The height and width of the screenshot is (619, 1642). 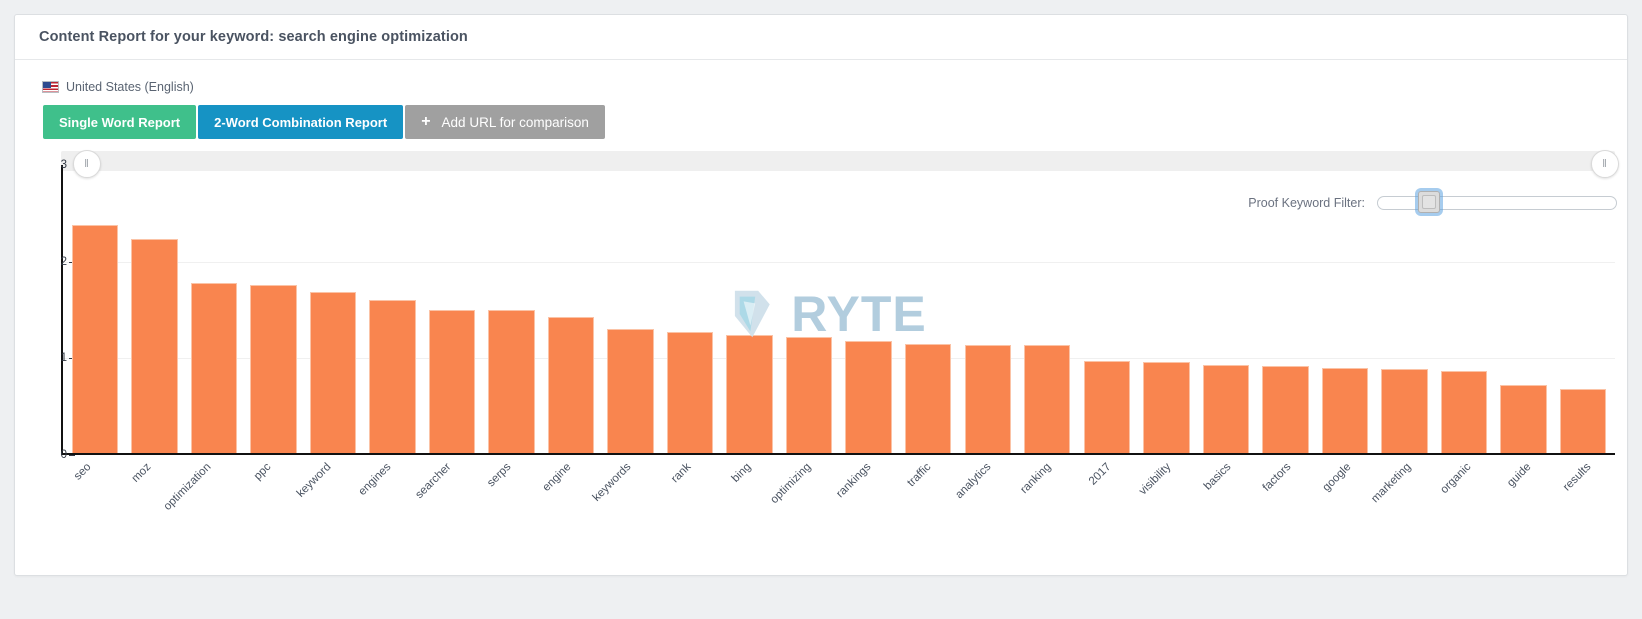 What do you see at coordinates (821, 77) in the screenshot?
I see `locale-row: United States (English)` at bounding box center [821, 77].